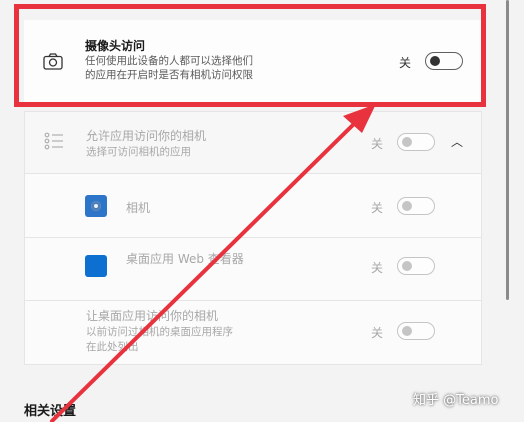 Image resolution: width=524 pixels, height=422 pixels. I want to click on app-state-camera: 关, so click(377, 208).